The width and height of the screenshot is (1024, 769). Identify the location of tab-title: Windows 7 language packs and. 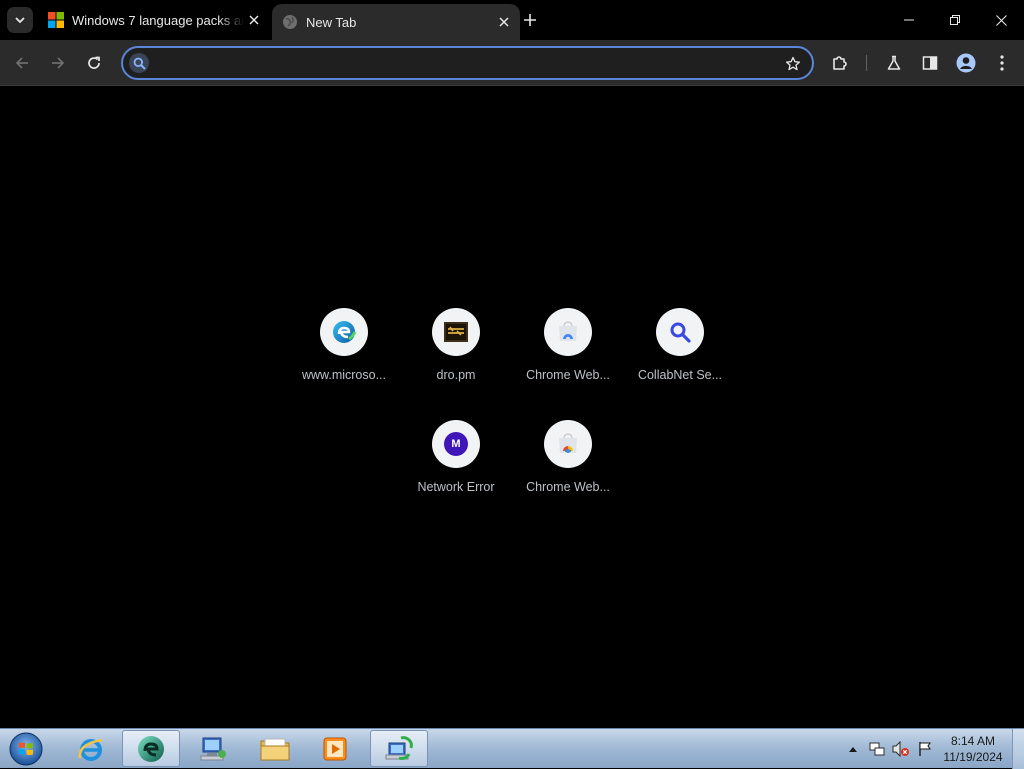
(158, 20).